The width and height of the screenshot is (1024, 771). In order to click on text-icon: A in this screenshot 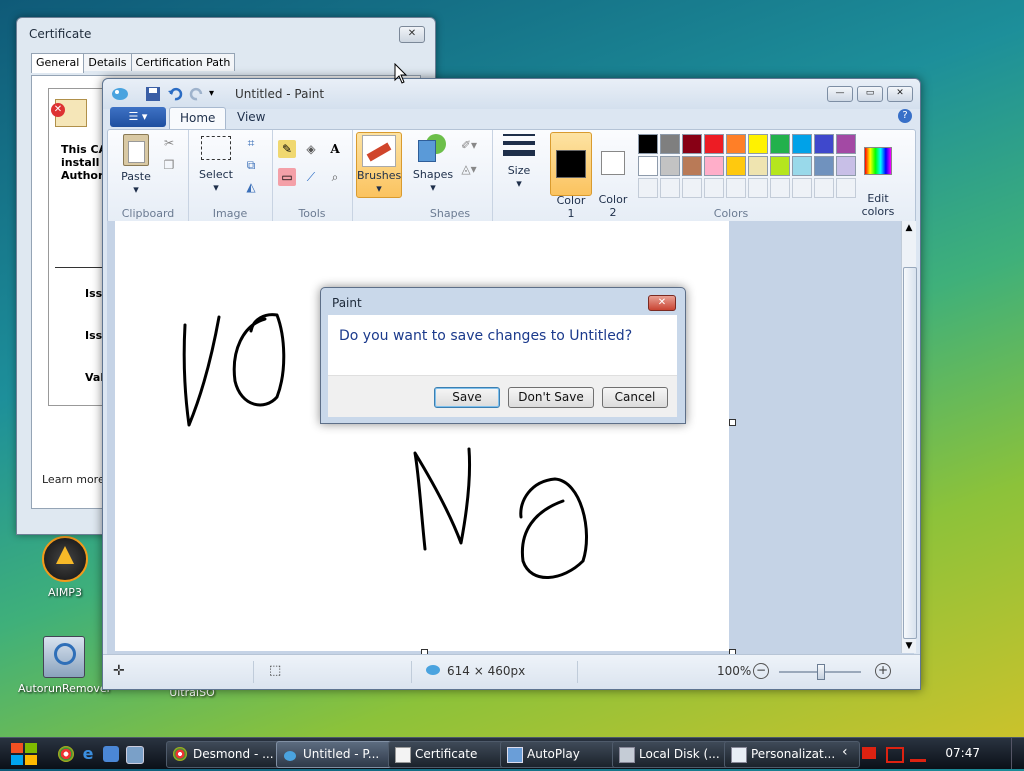, I will do `click(335, 149)`.